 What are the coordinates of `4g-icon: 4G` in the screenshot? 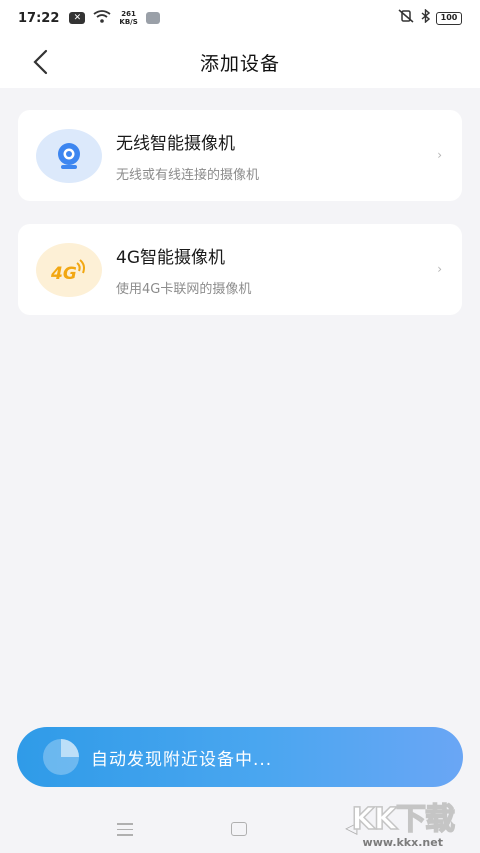 It's located at (69, 269).